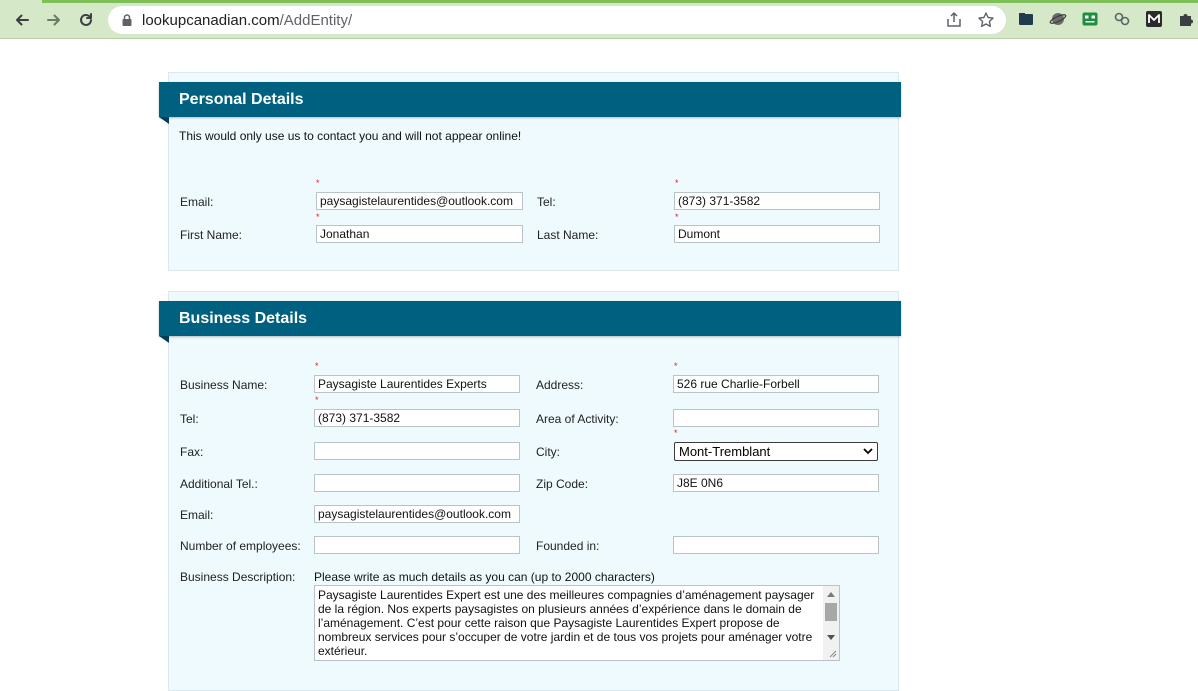 This screenshot has width=1198, height=691. Describe the element at coordinates (577, 419) in the screenshot. I see `area-of-activity-label: Area of Activity:` at that location.